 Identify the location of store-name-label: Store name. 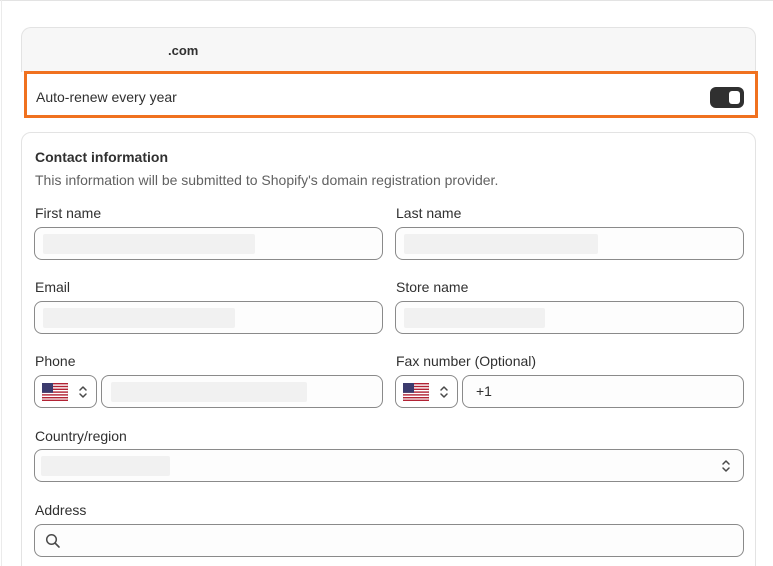
(432, 287).